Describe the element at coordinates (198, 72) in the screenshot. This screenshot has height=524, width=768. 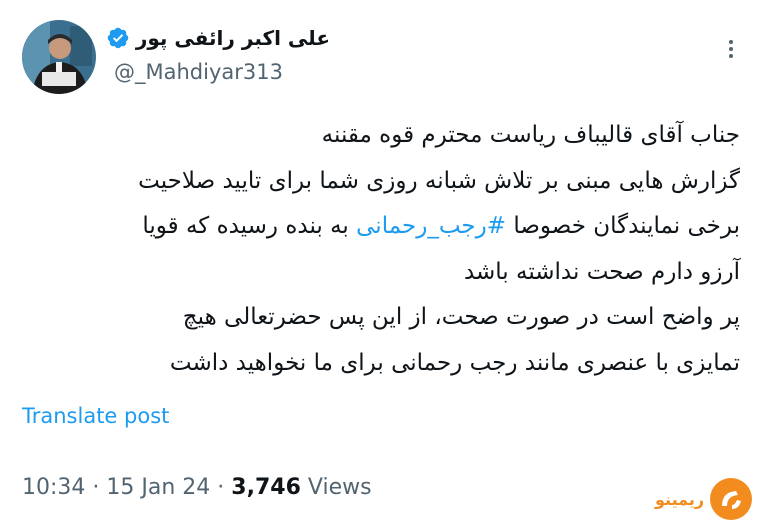
I see `author-handle: @_Mahdiyar313` at that location.